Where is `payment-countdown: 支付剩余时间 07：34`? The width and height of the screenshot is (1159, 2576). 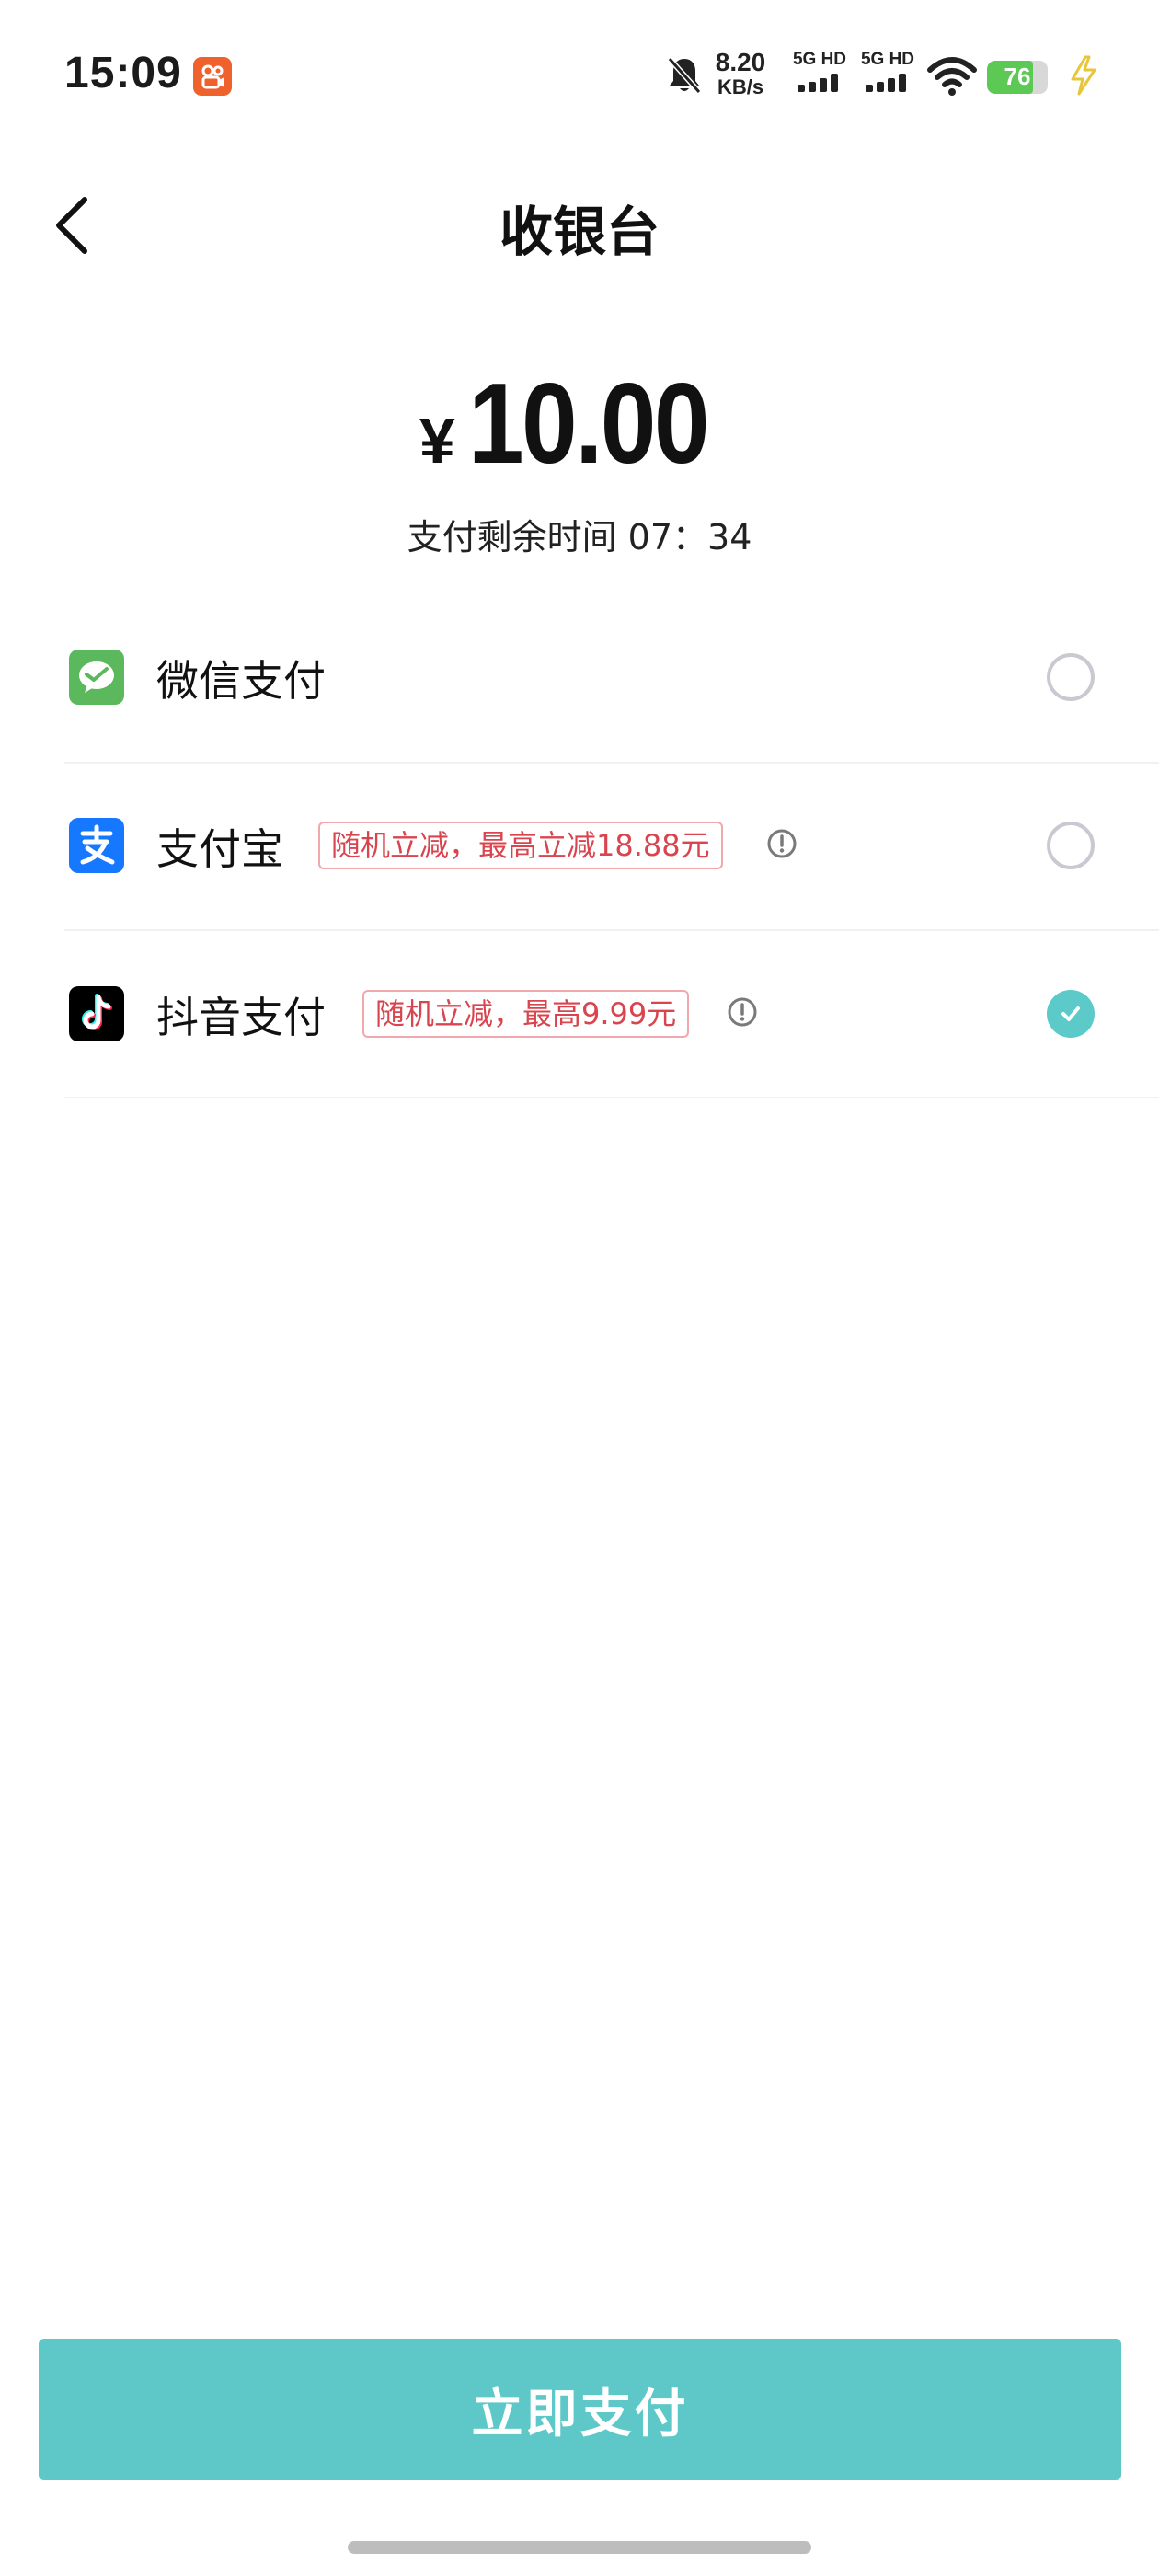 payment-countdown: 支付剩余时间 07：34 is located at coordinates (579, 537).